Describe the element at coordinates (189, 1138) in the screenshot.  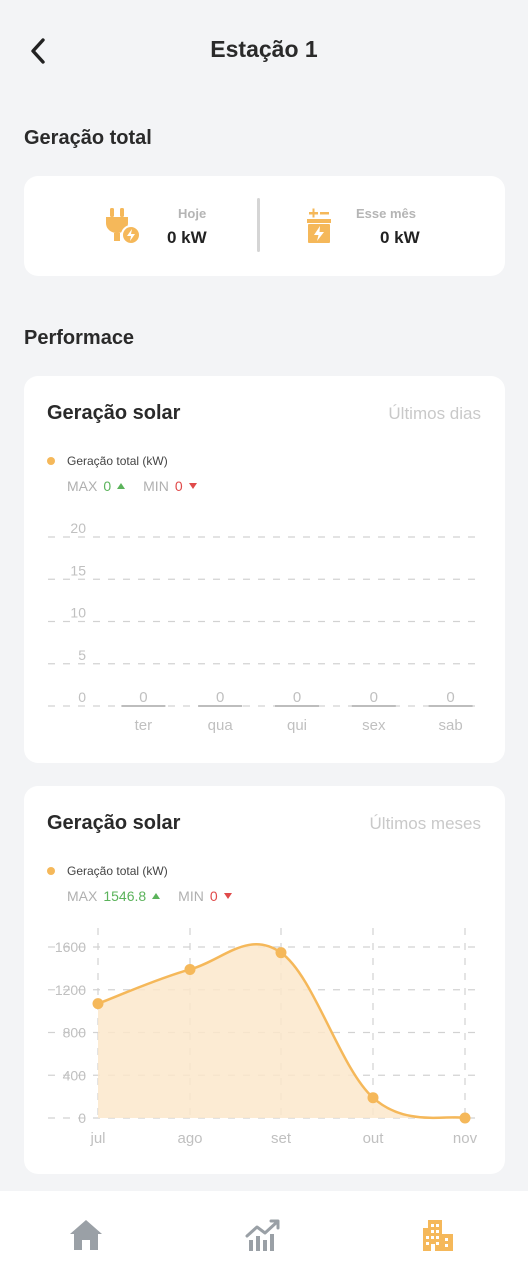
I see `x-tick-label: ago` at that location.